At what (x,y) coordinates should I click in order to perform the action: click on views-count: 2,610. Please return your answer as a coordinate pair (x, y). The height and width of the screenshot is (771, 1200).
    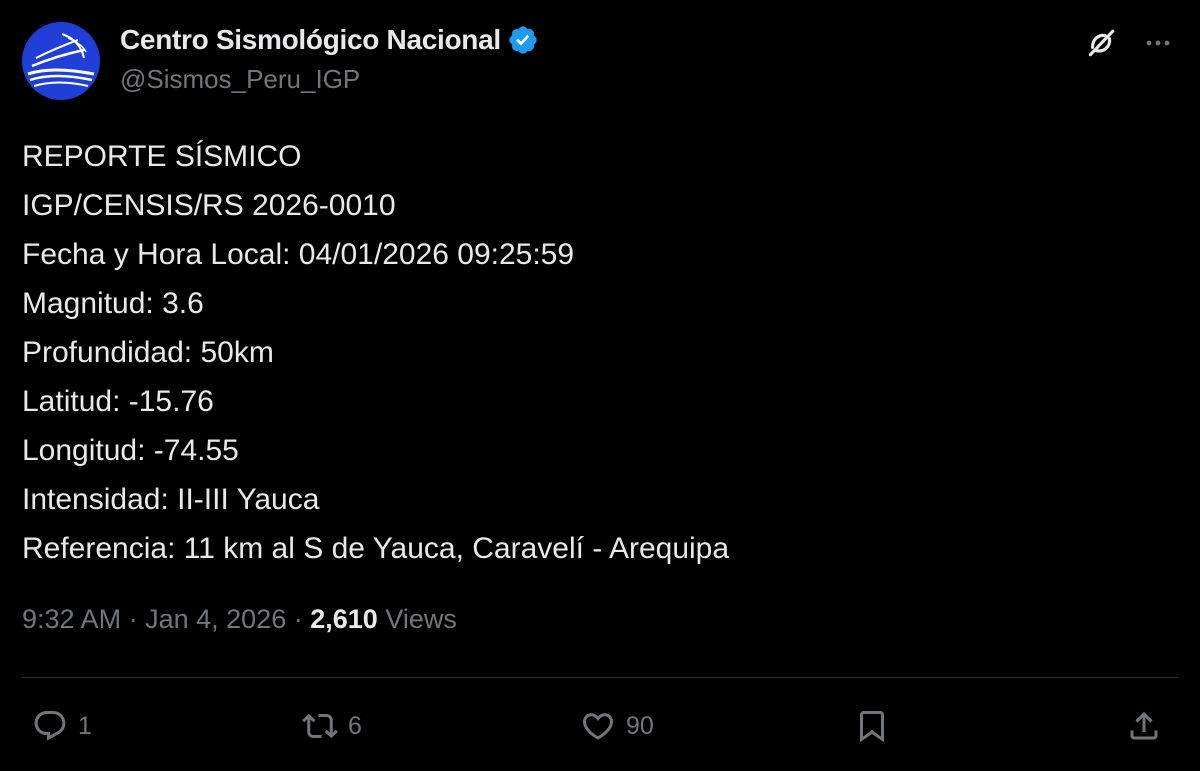
    Looking at the image, I should click on (344, 619).